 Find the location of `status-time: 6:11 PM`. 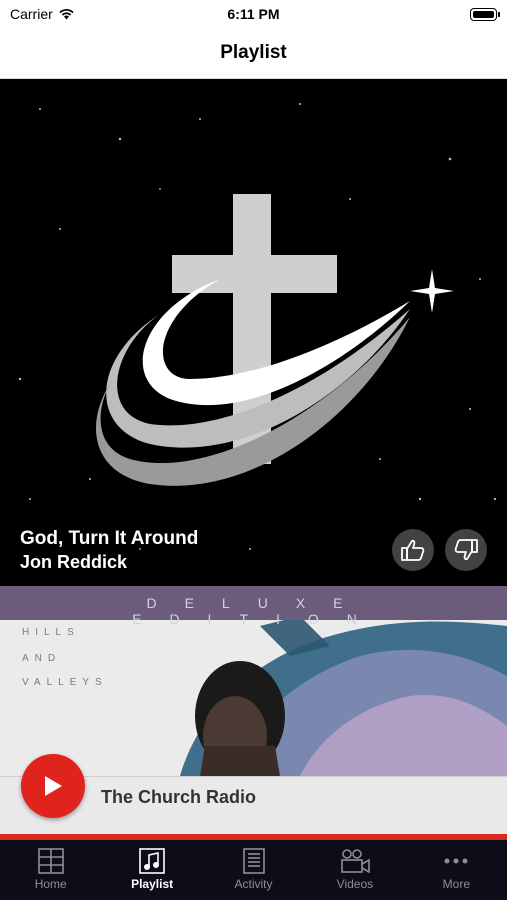

status-time: 6:11 PM is located at coordinates (253, 14).